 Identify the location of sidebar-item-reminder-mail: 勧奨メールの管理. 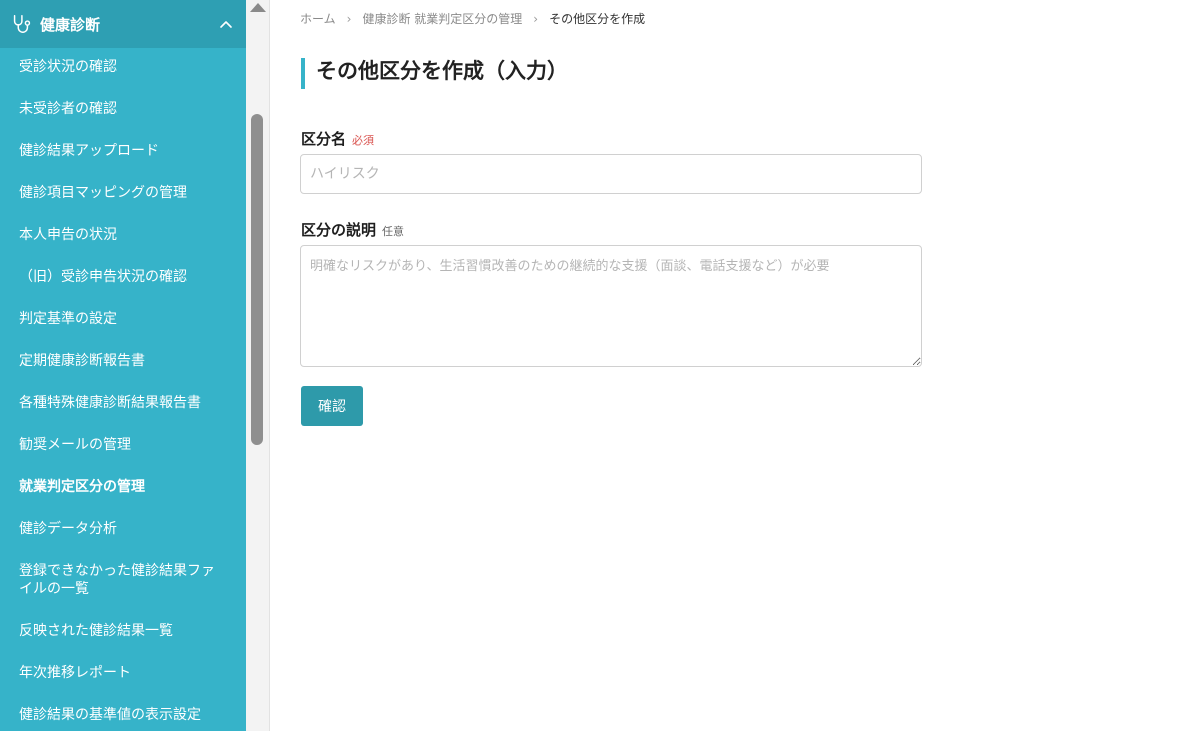
(70, 445).